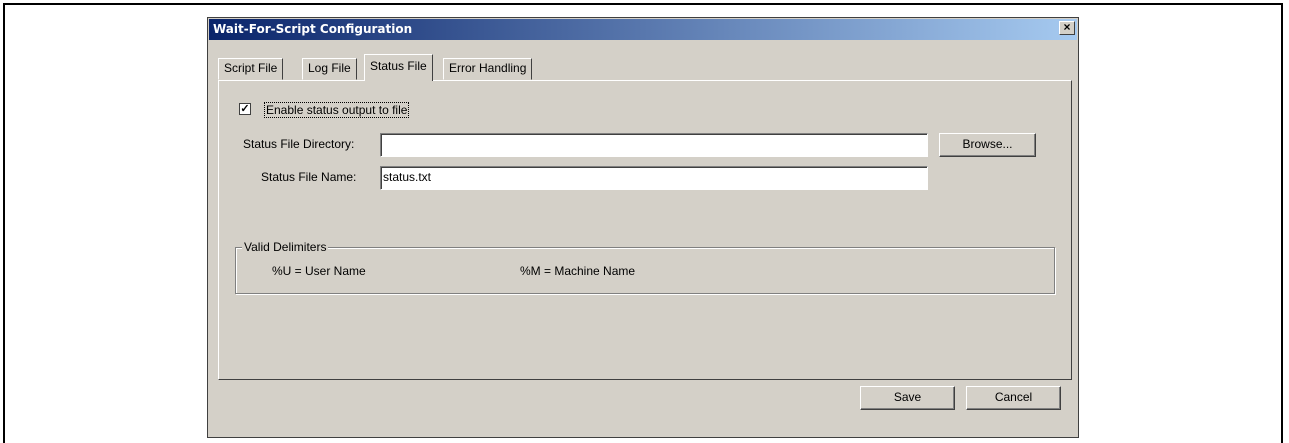 The image size is (1289, 443). I want to click on dialog-title: Wait-For-Script Configuration, so click(313, 29).